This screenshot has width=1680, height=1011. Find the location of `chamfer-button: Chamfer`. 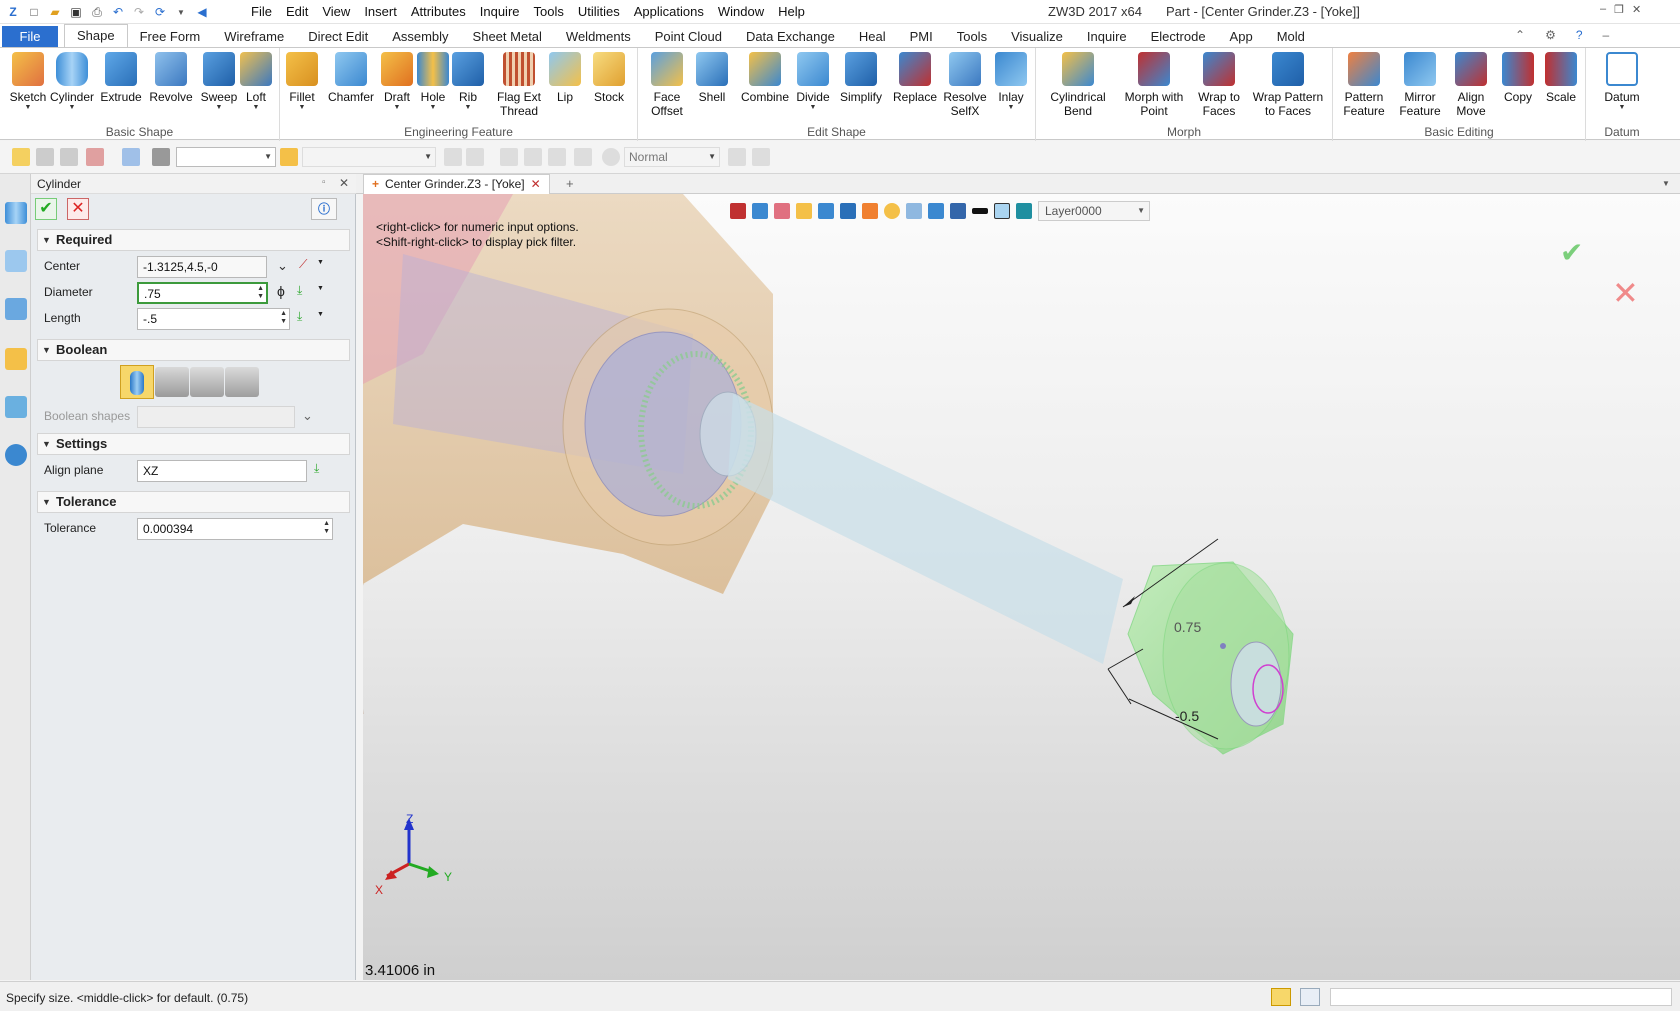

chamfer-button: Chamfer is located at coordinates (351, 78).